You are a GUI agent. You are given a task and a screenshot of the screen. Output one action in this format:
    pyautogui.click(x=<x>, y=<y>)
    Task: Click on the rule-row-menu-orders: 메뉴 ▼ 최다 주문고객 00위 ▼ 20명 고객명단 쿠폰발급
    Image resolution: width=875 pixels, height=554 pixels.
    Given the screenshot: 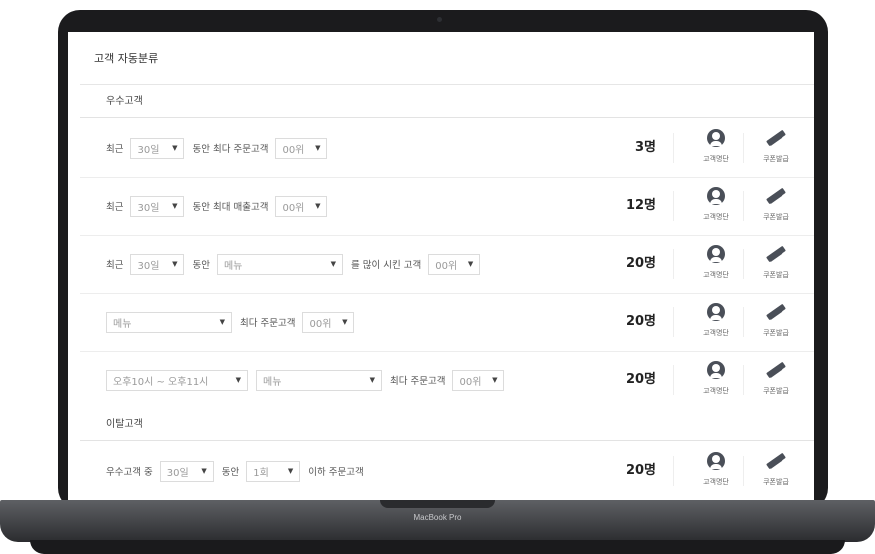 What is the action you would take?
    pyautogui.click(x=447, y=322)
    